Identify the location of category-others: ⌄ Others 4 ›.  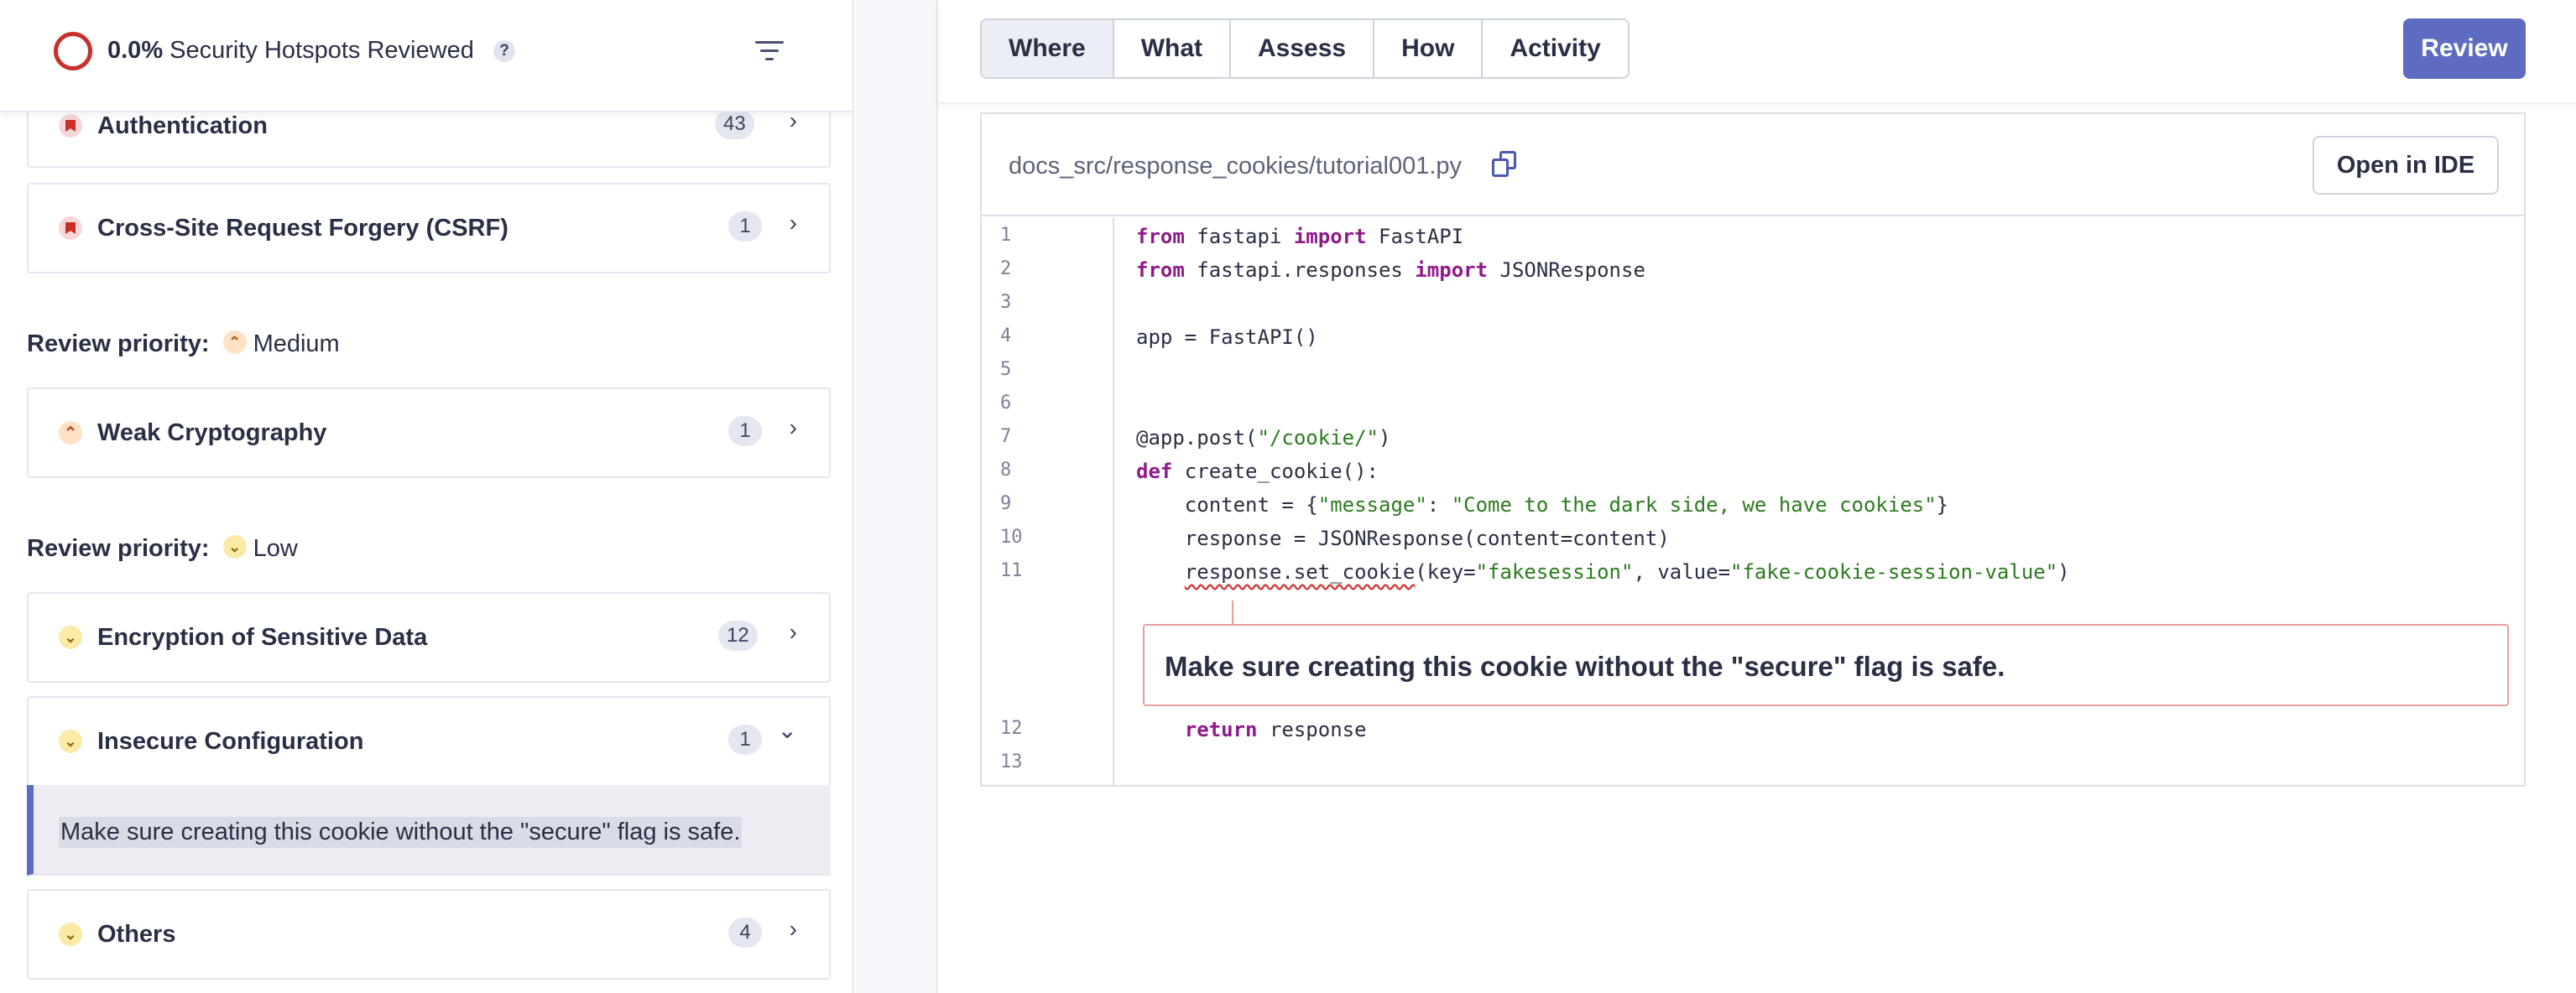
(429, 934).